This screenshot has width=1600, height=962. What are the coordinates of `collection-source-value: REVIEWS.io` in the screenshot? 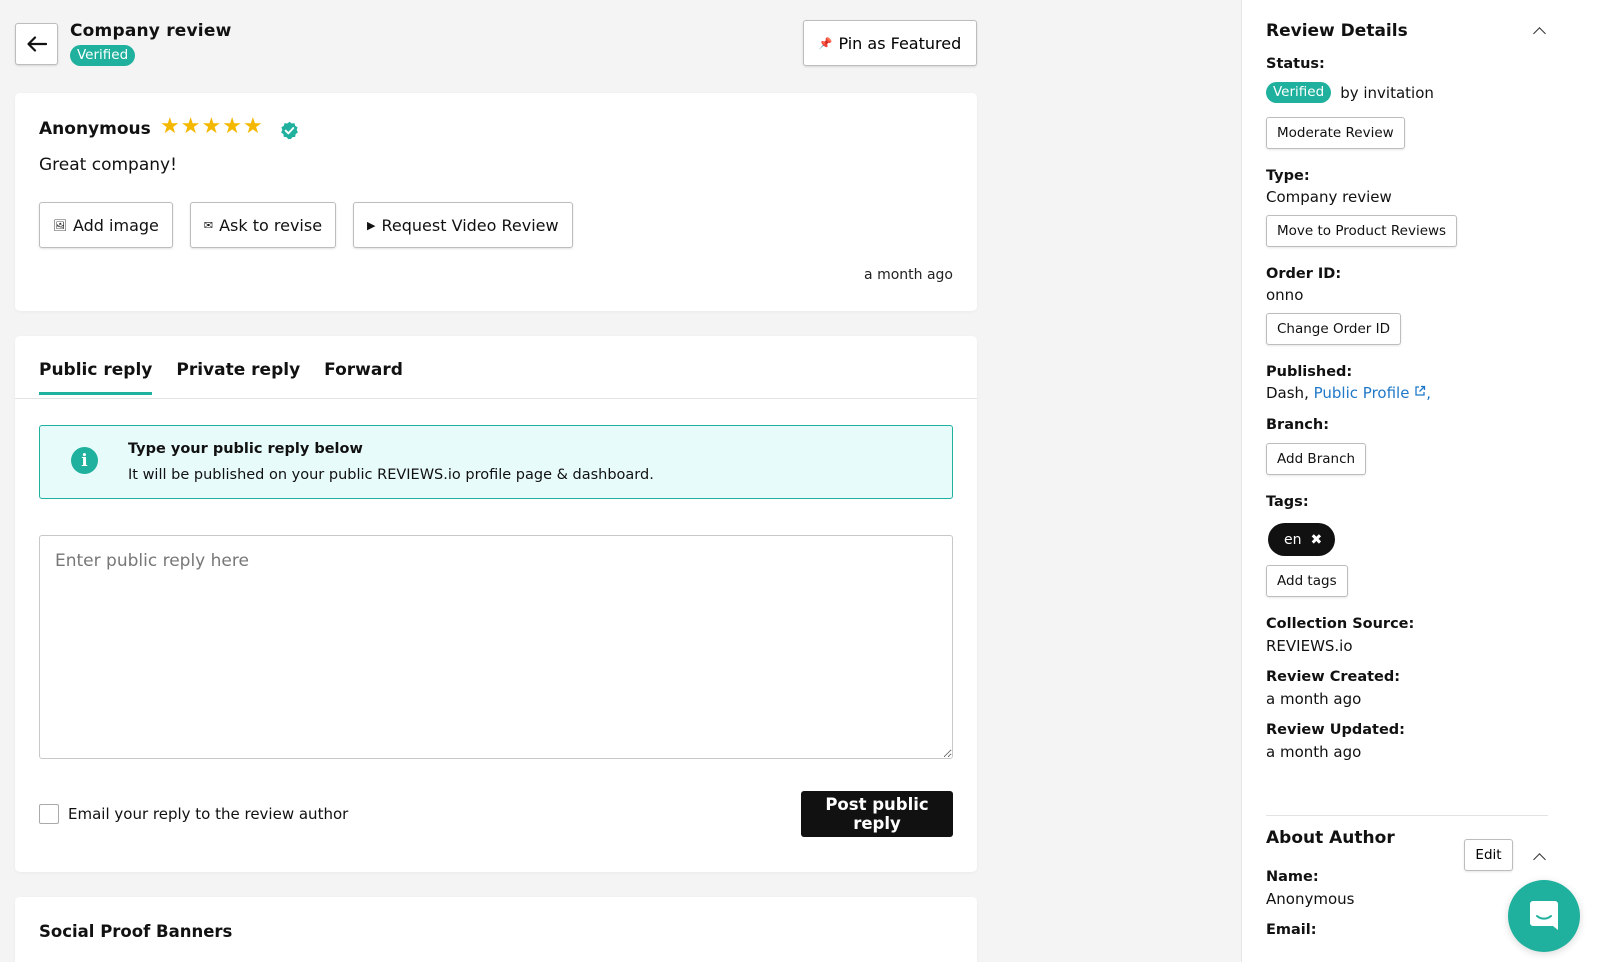 It's located at (1309, 646).